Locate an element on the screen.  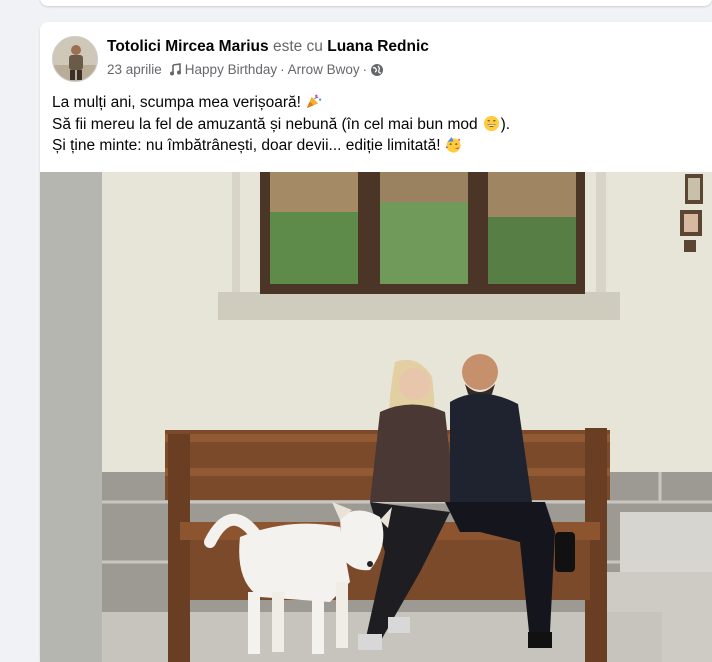
music-title: Happy Birthday is located at coordinates (231, 69).